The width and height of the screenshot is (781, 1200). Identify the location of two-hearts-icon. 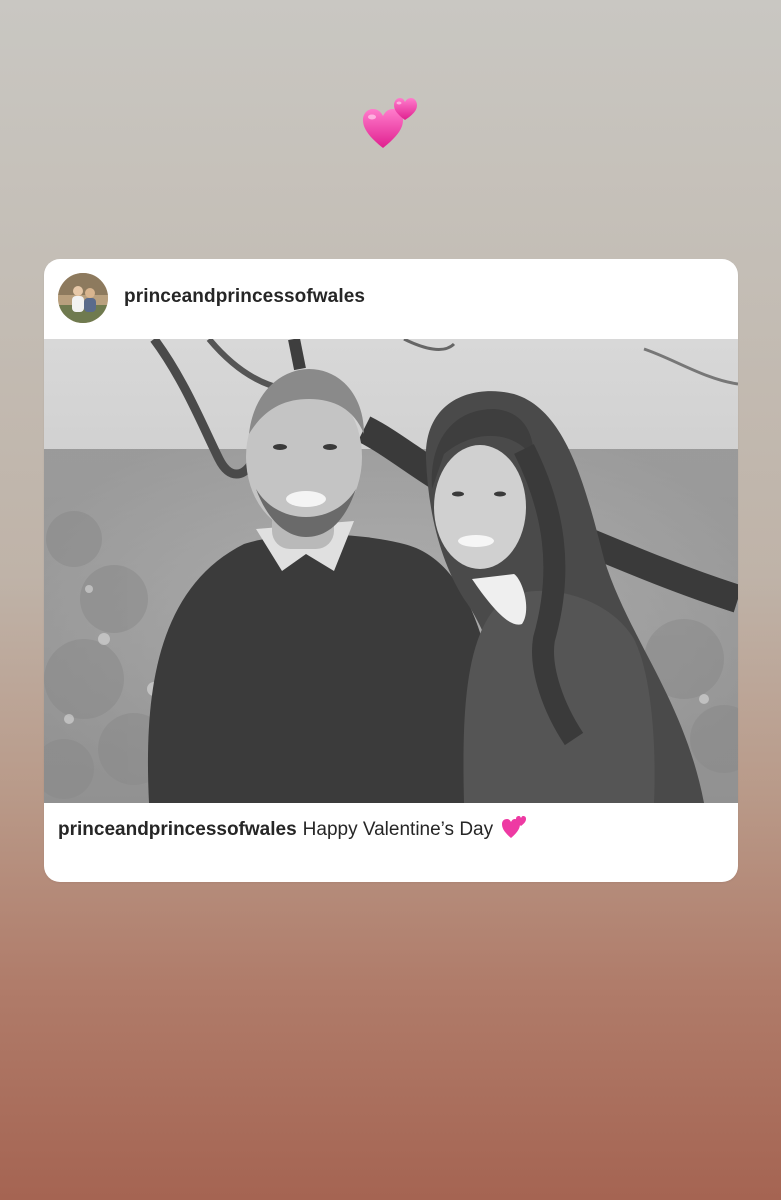
(515, 827).